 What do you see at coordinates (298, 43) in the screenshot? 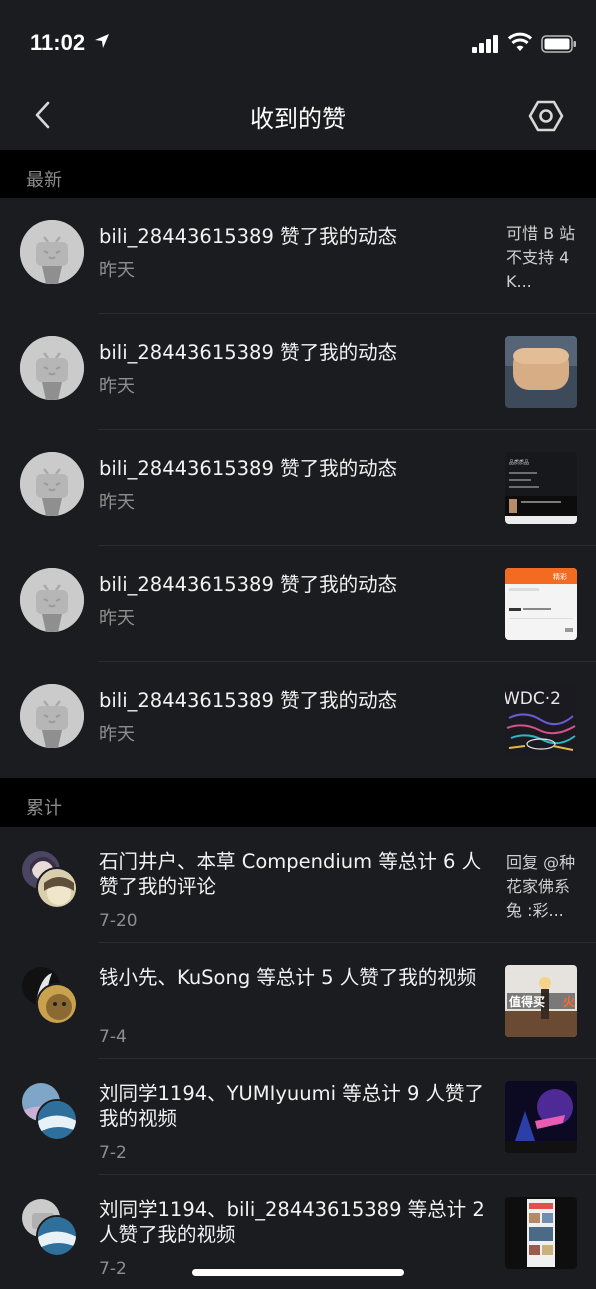
I see `status-bar: 11:02` at bounding box center [298, 43].